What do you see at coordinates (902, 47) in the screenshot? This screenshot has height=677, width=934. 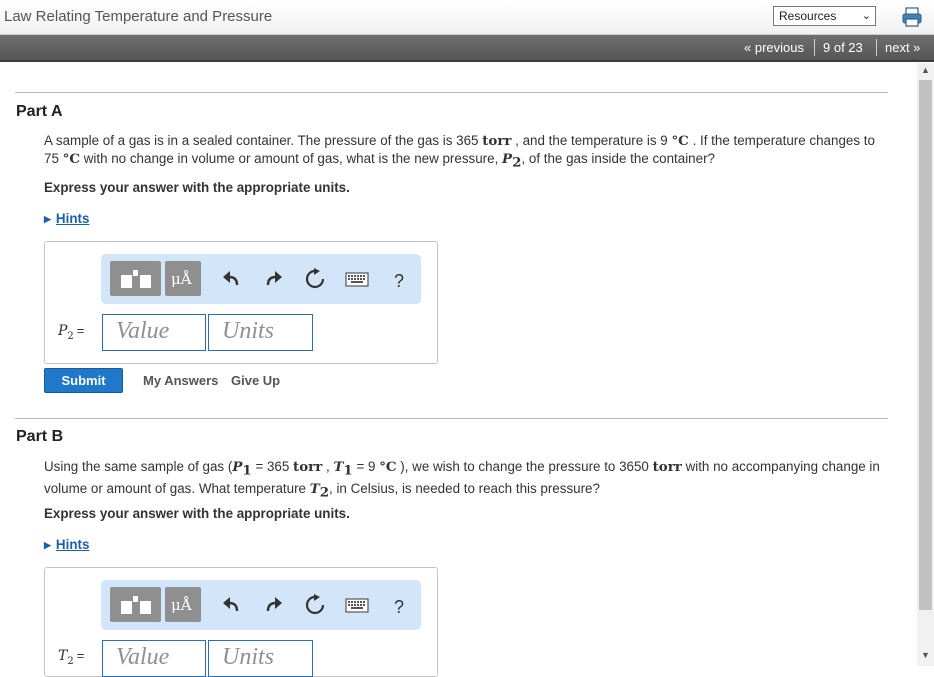 I see `next-link: next »` at bounding box center [902, 47].